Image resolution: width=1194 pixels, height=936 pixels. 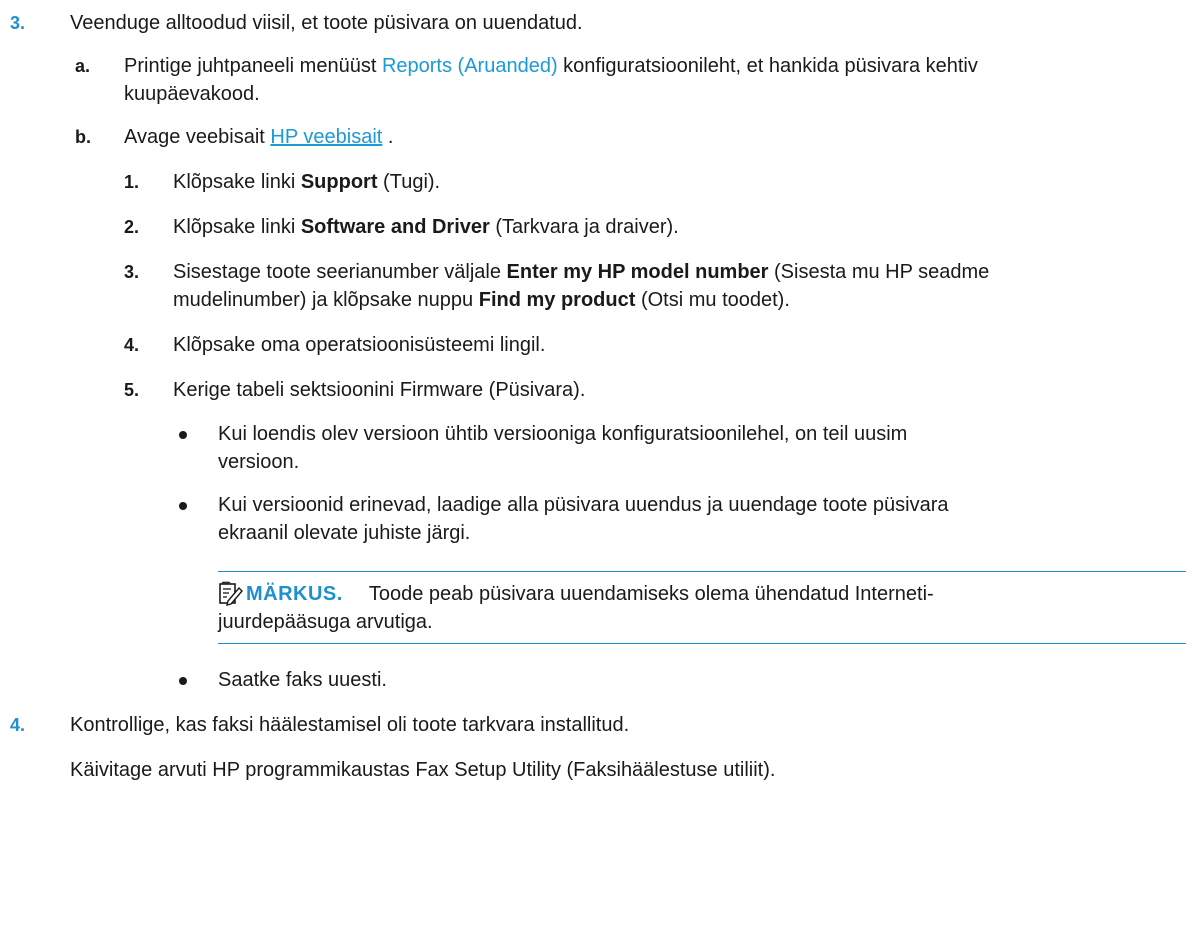 I want to click on model-number-field-label: Enter my HP model number, so click(x=637, y=272).